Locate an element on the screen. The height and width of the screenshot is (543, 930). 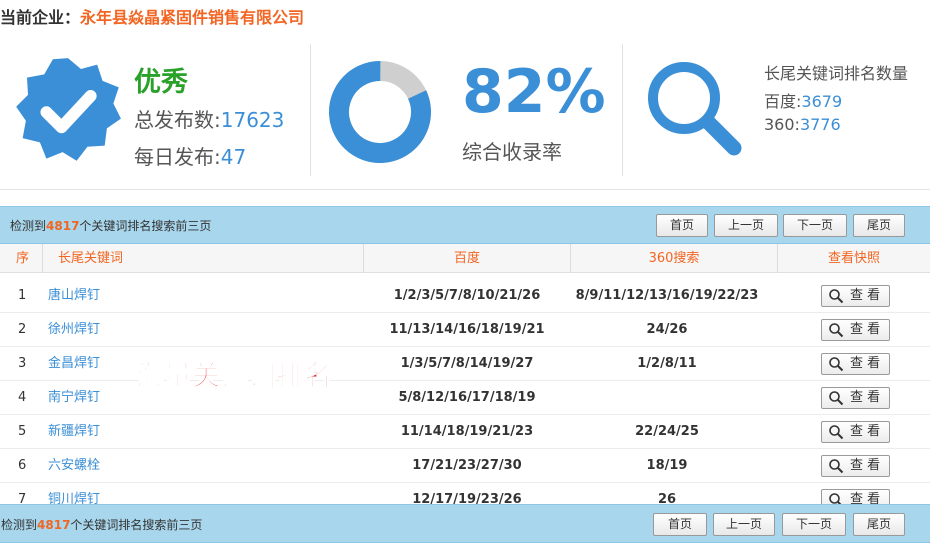
donut-progress-icon is located at coordinates (380, 112).